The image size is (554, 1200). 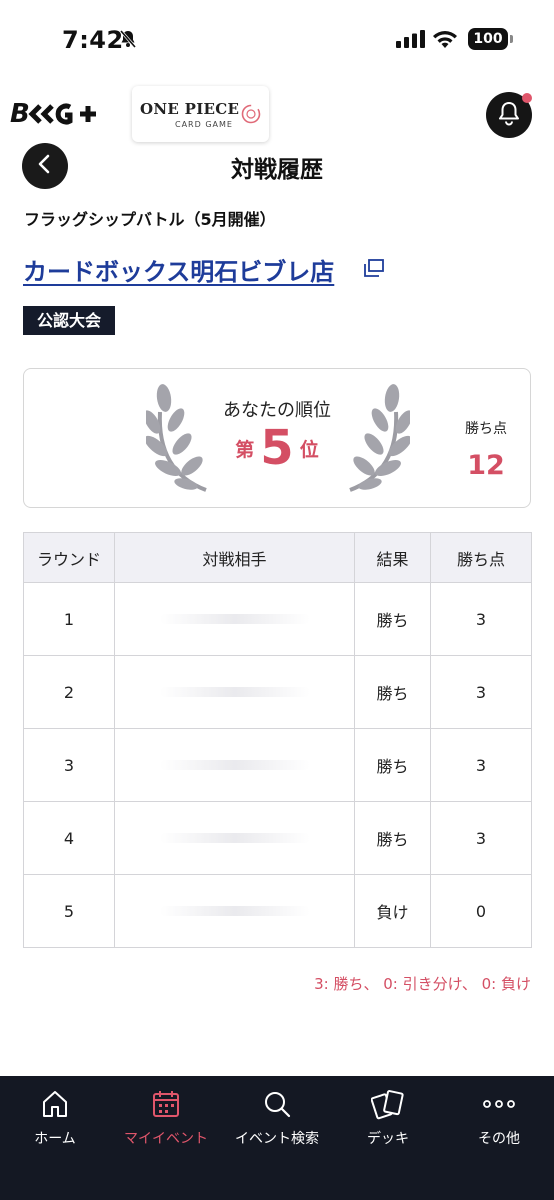 I want to click on partner-logo-sub: CARD GAME, so click(x=204, y=124).